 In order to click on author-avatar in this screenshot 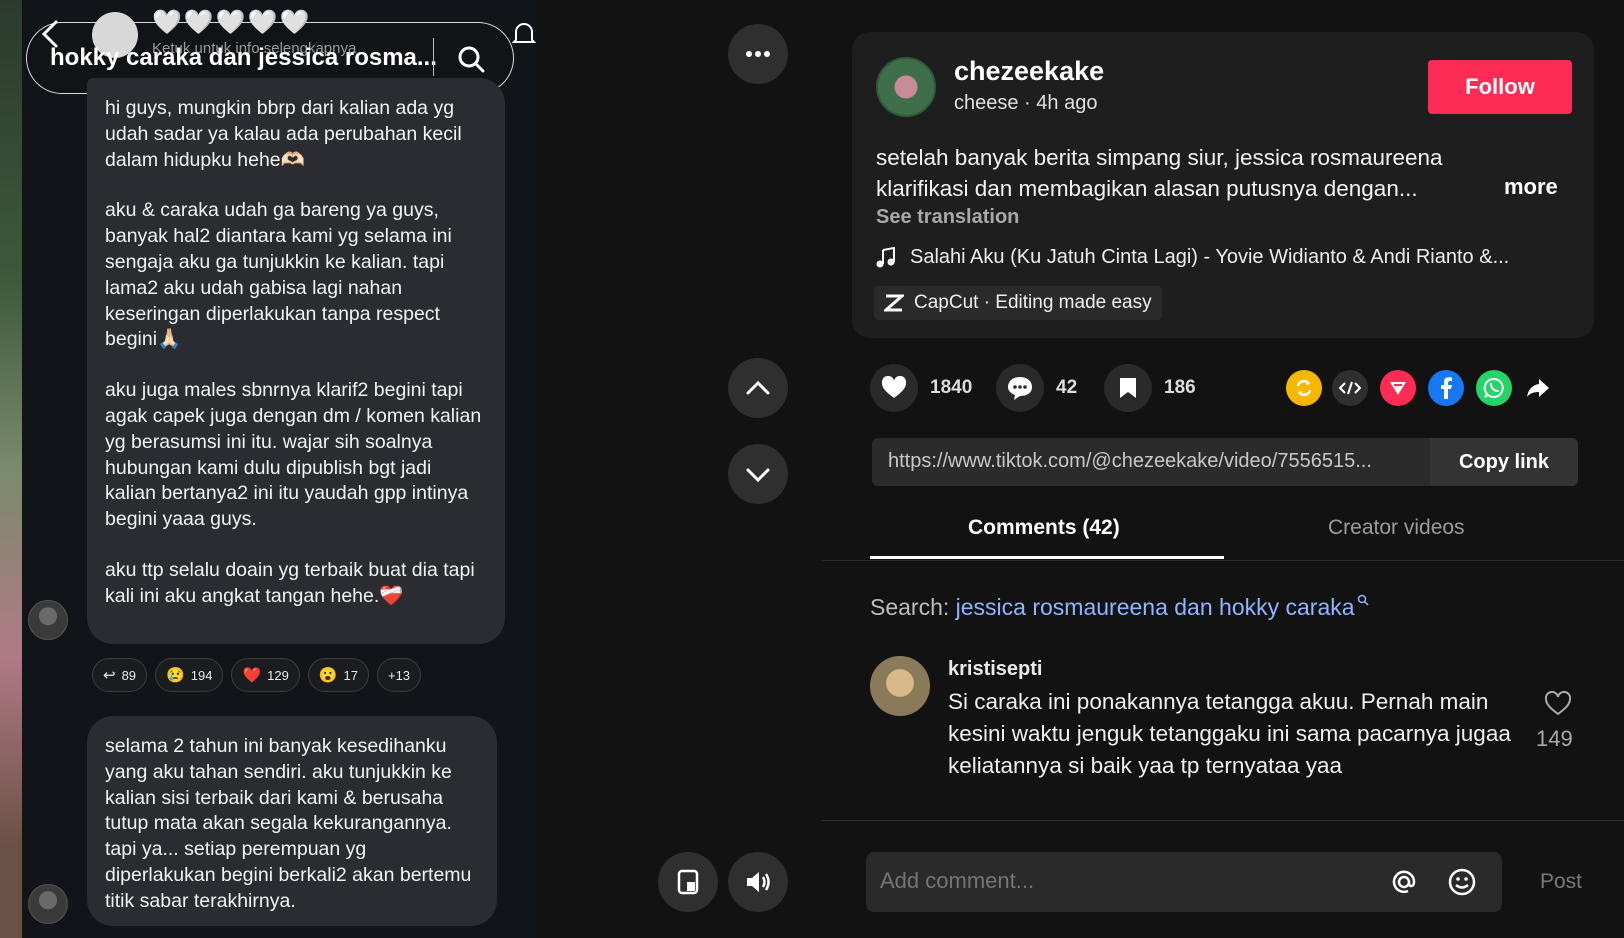, I will do `click(906, 87)`.